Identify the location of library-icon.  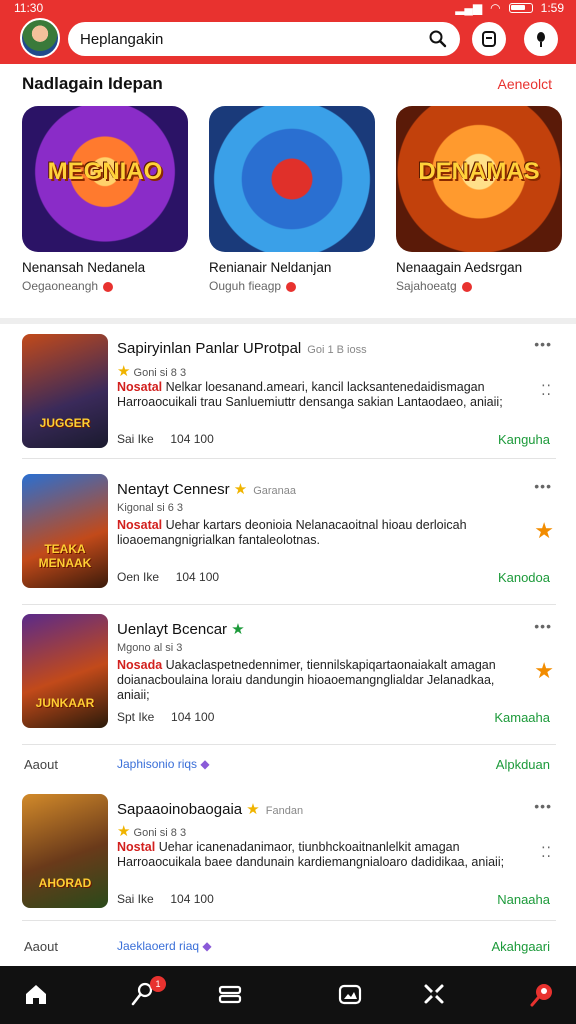
(231, 995).